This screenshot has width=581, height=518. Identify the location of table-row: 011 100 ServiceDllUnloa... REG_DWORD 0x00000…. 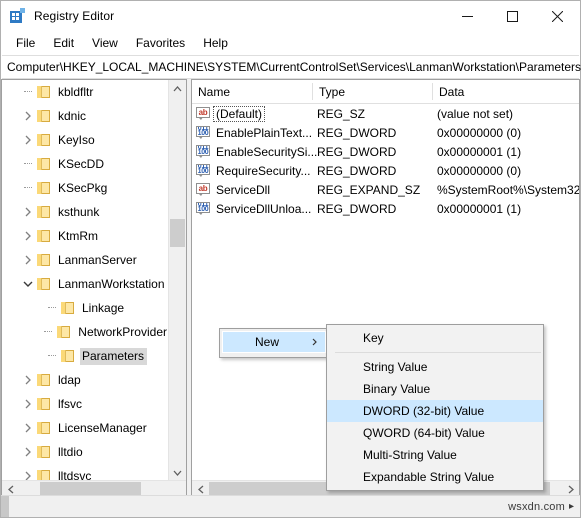
(385, 208).